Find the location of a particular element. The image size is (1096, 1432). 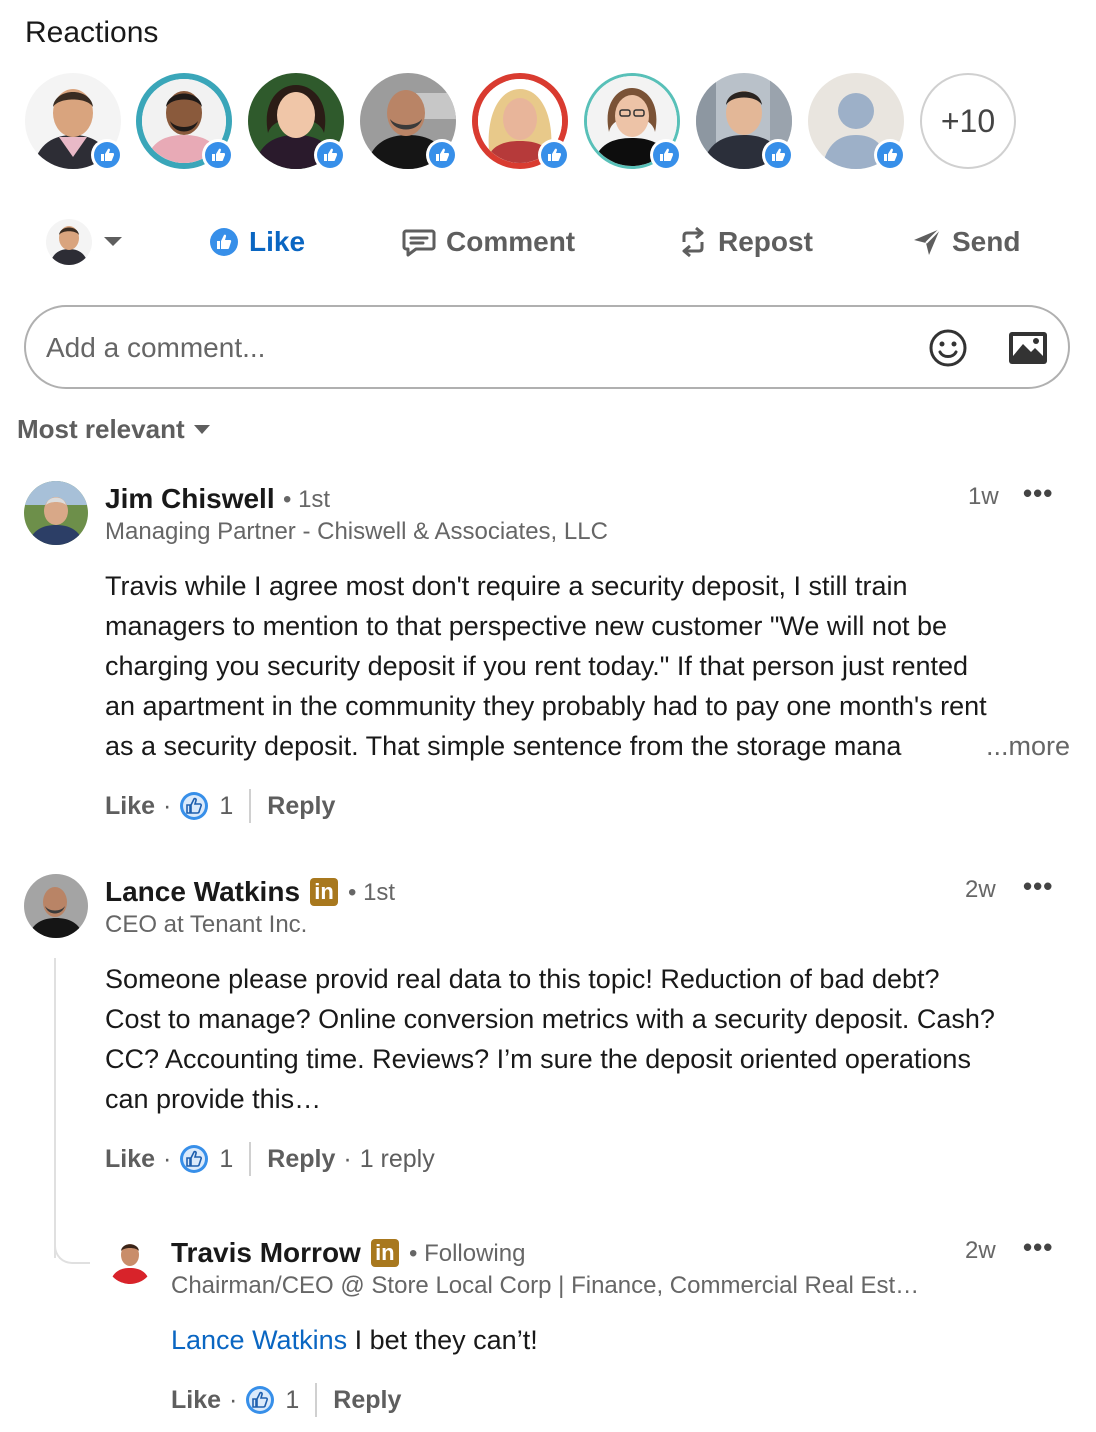

send-icon is located at coordinates (927, 241).